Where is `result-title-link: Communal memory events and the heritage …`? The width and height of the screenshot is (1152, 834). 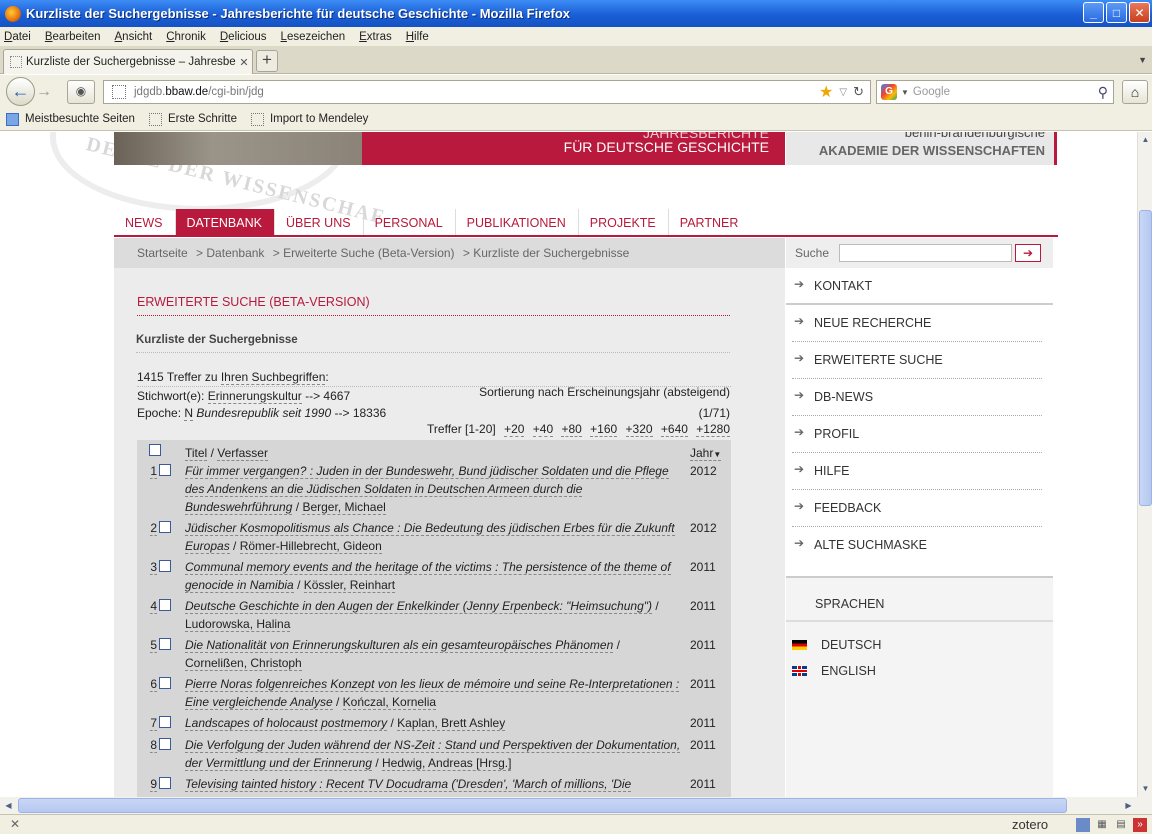 result-title-link: Communal memory events and the heritage … is located at coordinates (428, 576).